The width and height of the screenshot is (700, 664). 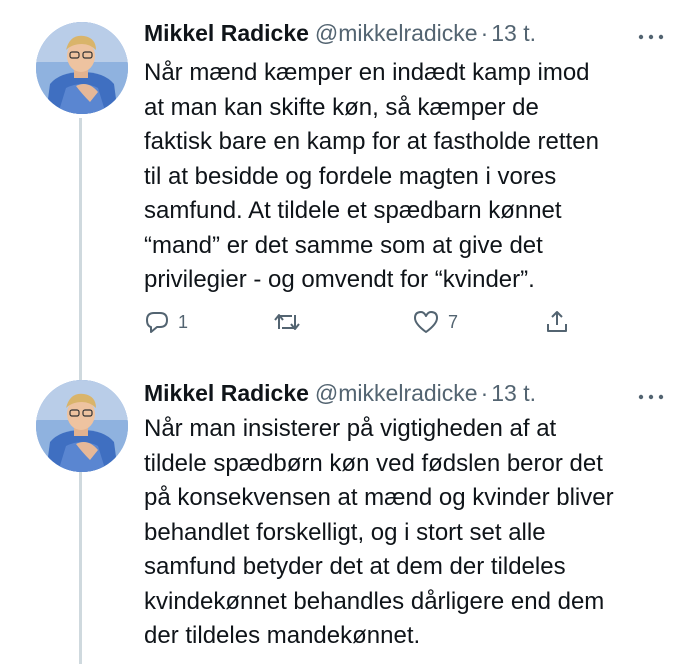 I want to click on like-count: 7, so click(x=453, y=321).